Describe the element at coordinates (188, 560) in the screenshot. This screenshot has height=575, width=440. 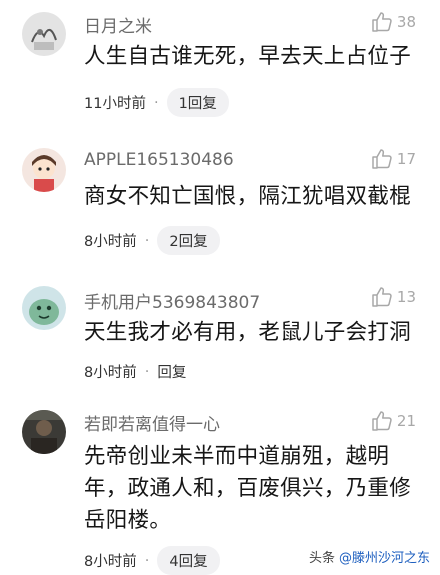
I see `reply-button: 4回复` at that location.